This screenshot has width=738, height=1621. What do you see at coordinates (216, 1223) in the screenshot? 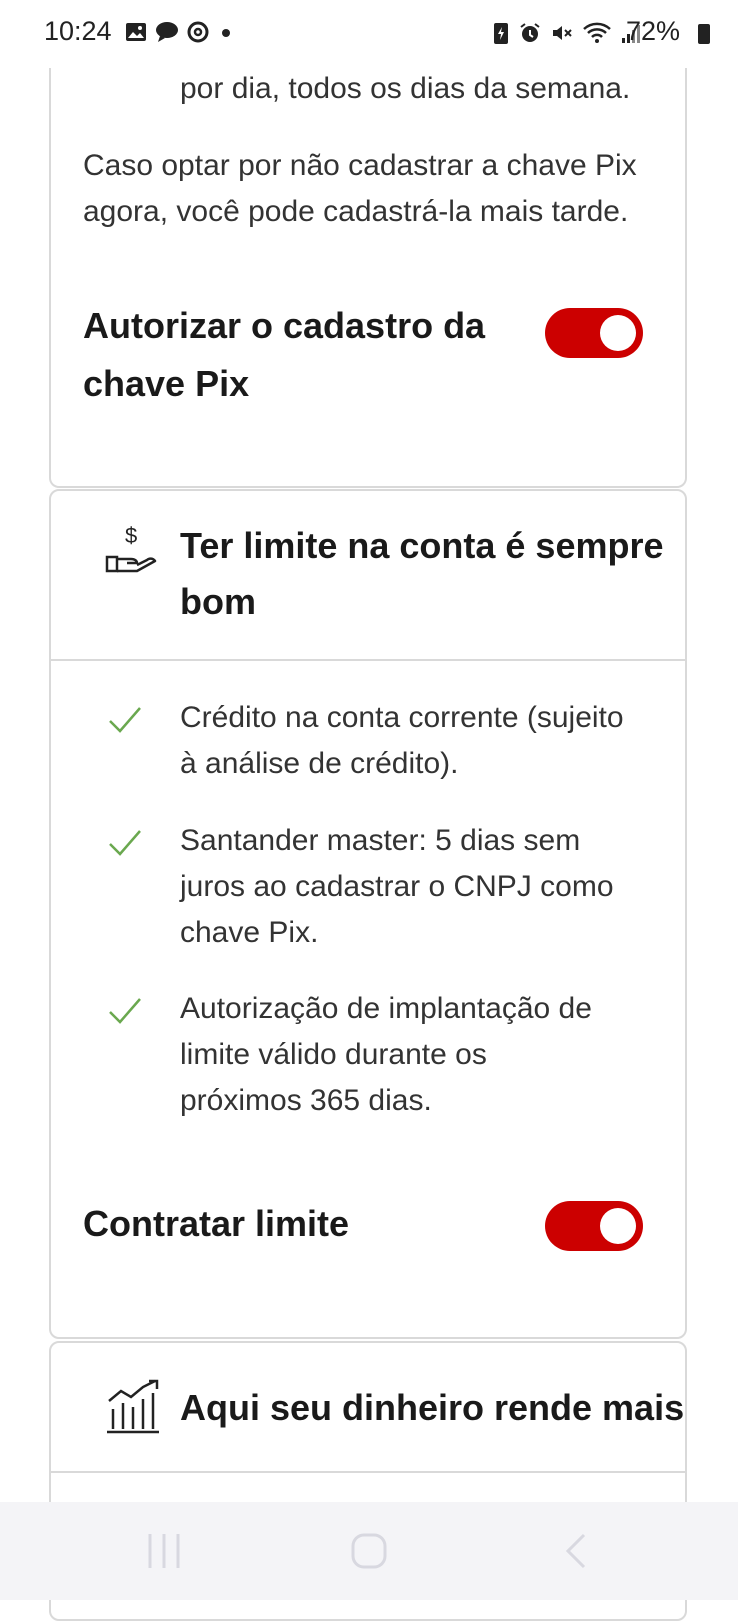
I see `limit-toggle-label: Contratar limite` at bounding box center [216, 1223].